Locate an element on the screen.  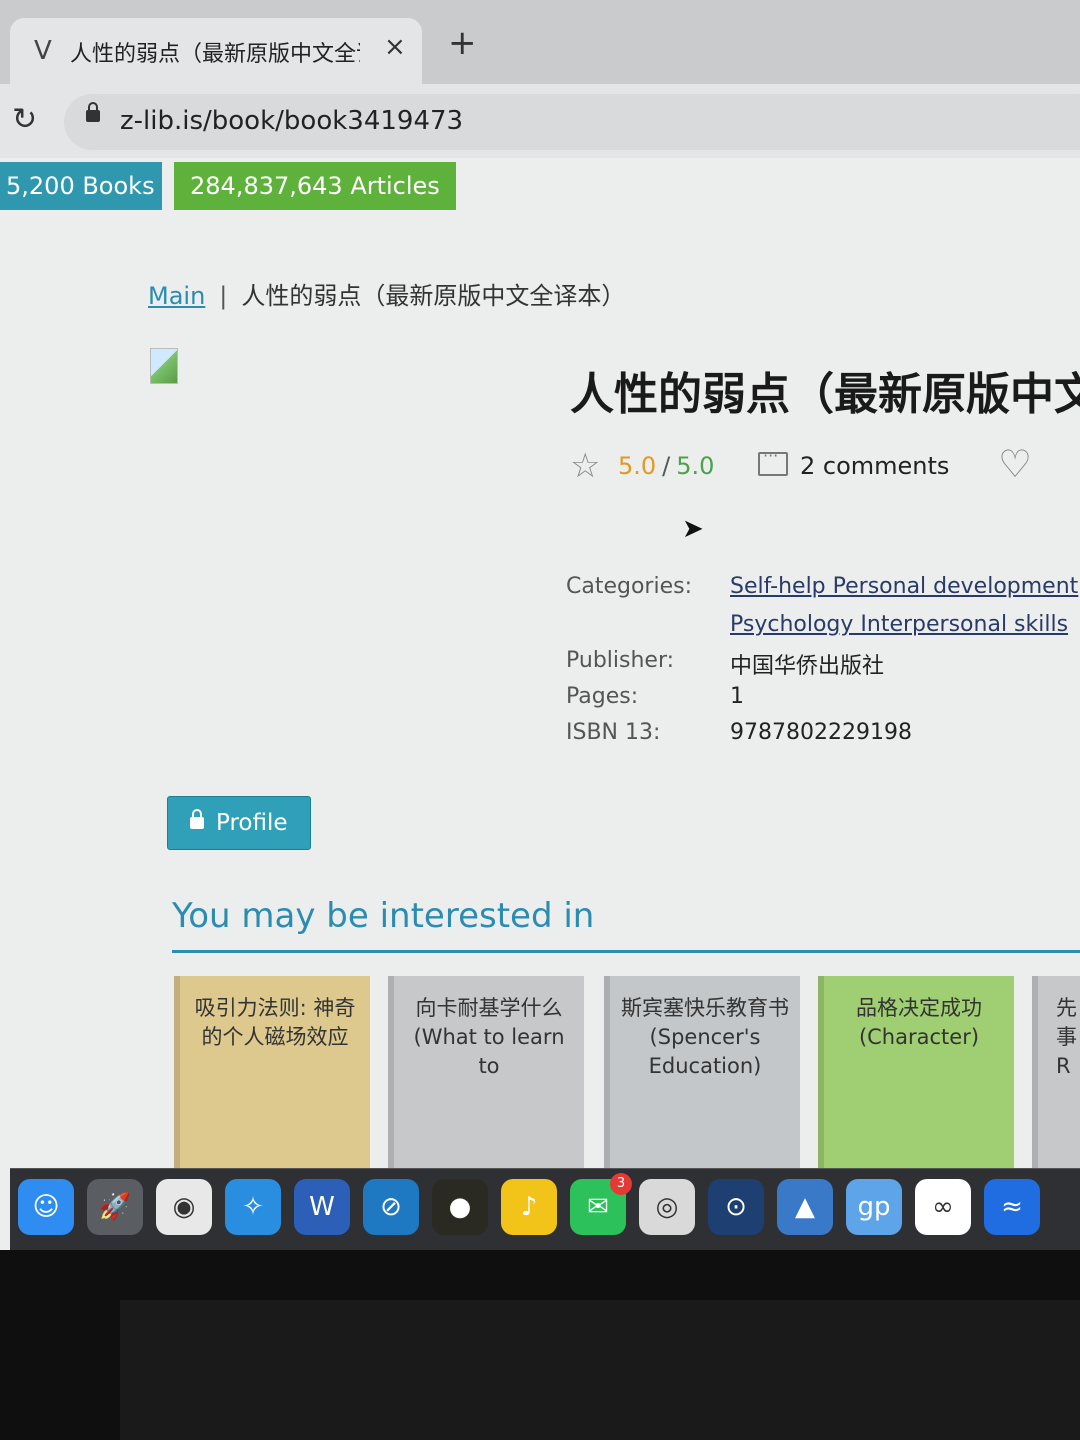
chrome-icon: ◉ is located at coordinates (184, 1207).